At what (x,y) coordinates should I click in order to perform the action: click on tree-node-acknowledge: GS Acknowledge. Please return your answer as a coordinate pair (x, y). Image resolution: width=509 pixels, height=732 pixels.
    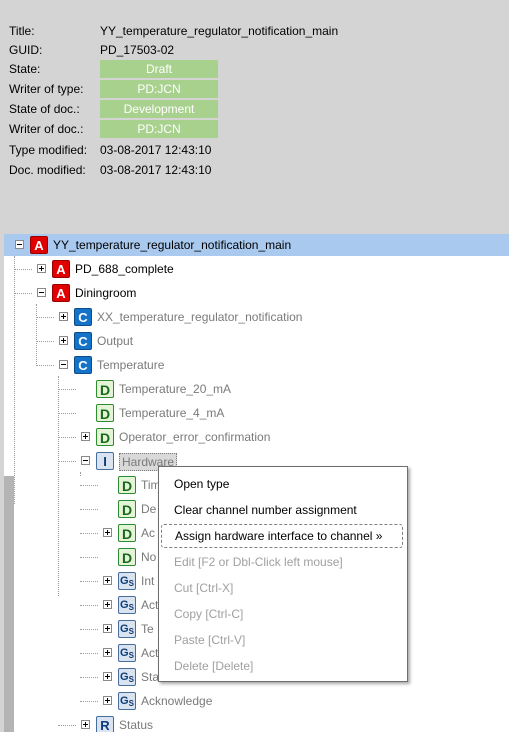
    Looking at the image, I should click on (256, 701).